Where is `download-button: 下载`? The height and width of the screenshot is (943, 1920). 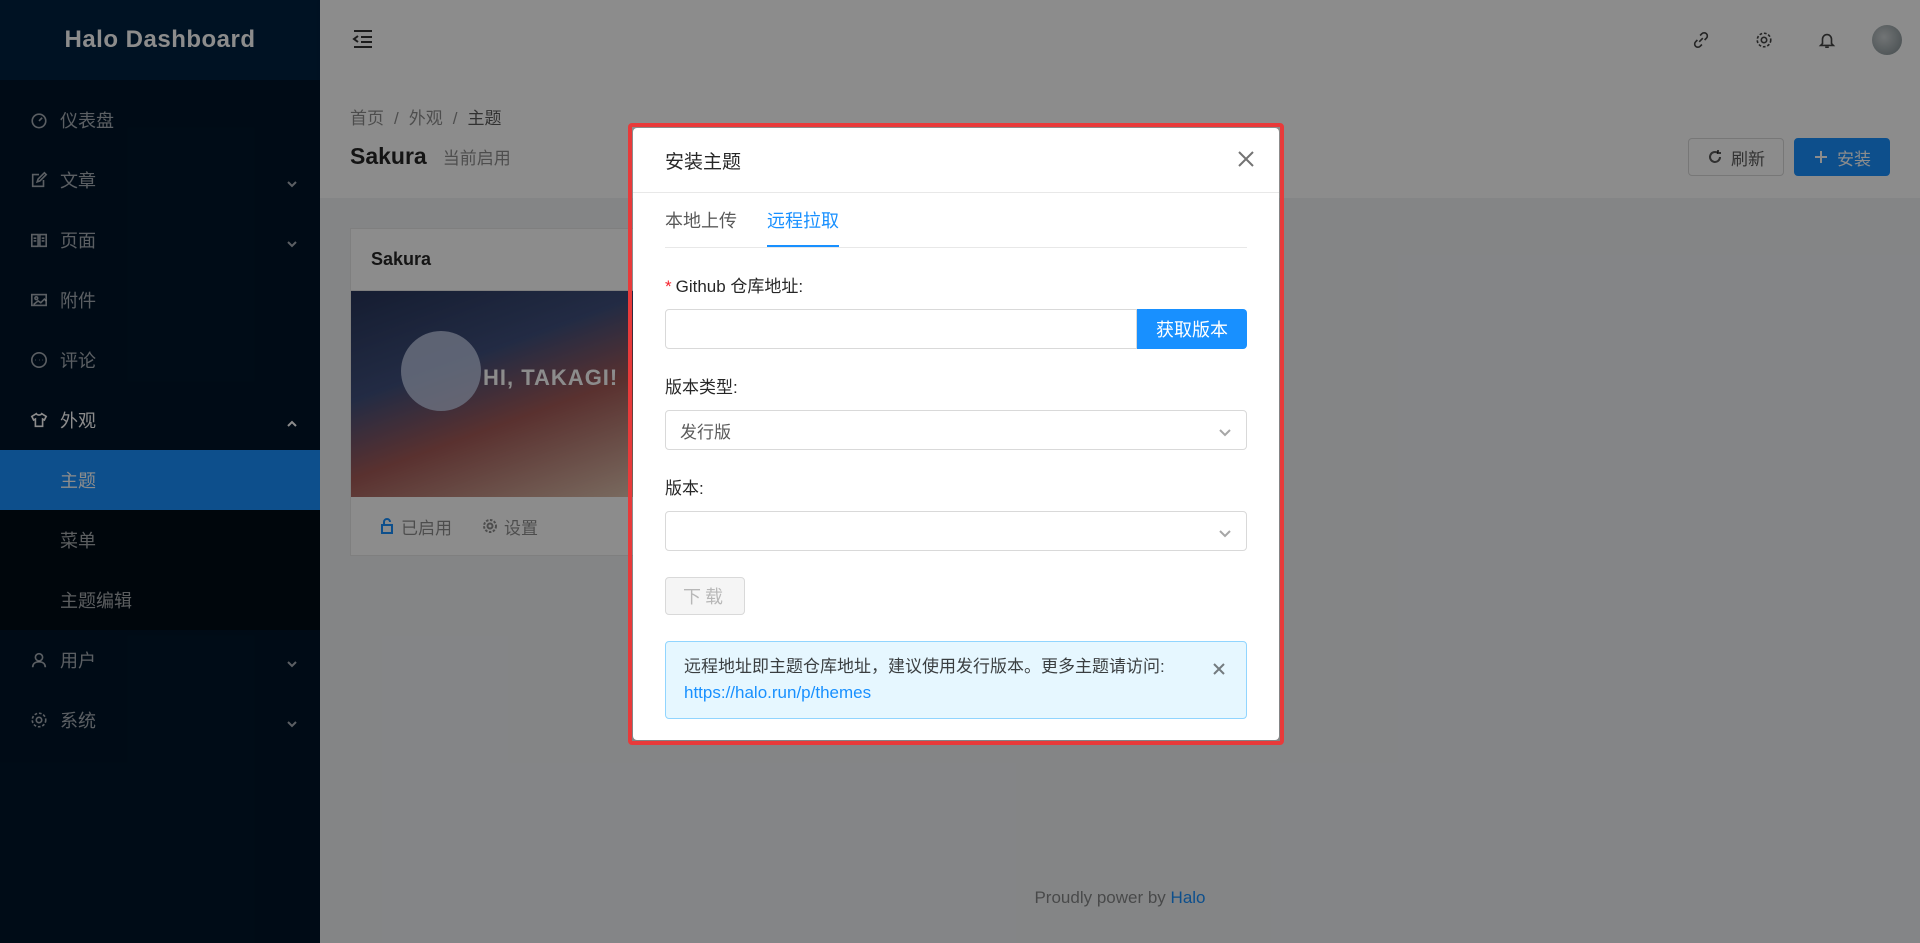 download-button: 下载 is located at coordinates (705, 596).